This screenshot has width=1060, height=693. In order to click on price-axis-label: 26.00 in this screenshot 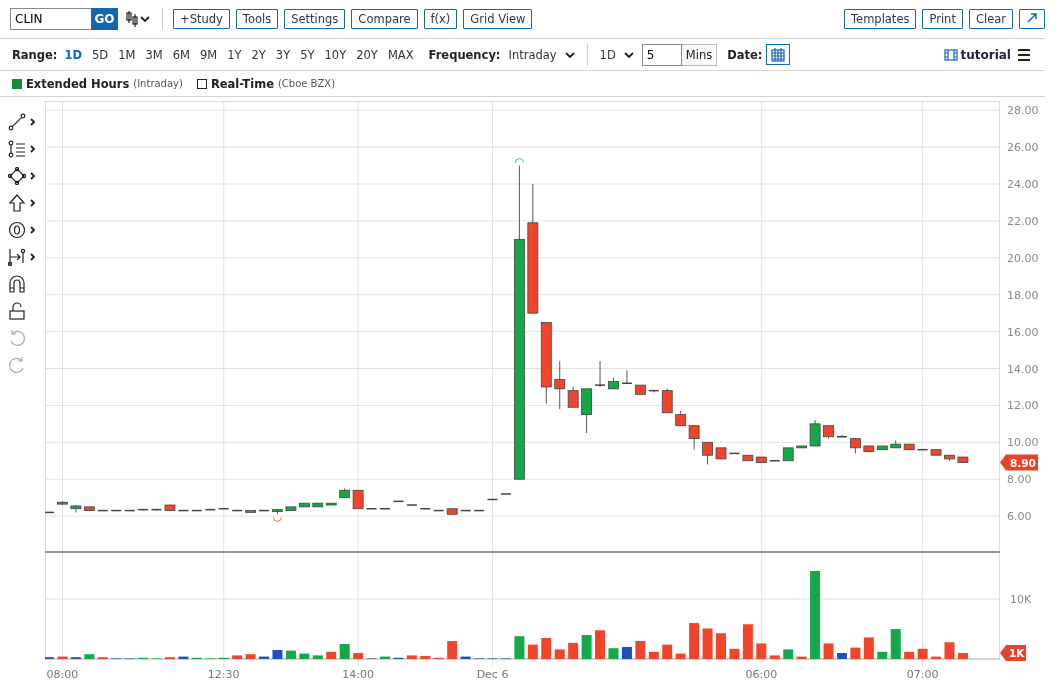, I will do `click(1023, 148)`.